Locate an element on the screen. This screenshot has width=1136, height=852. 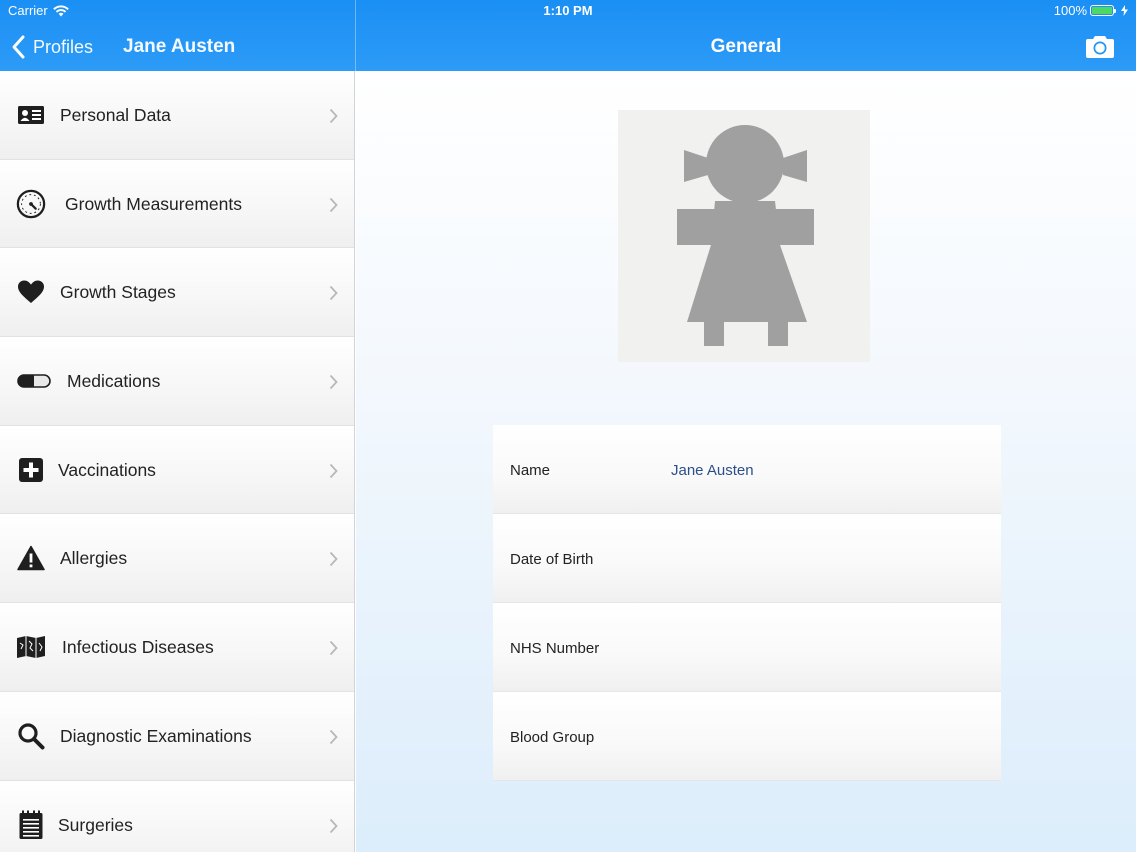
sidebar-item-diagnostic-examinations: Diagnostic Examinations is located at coordinates (177, 736).